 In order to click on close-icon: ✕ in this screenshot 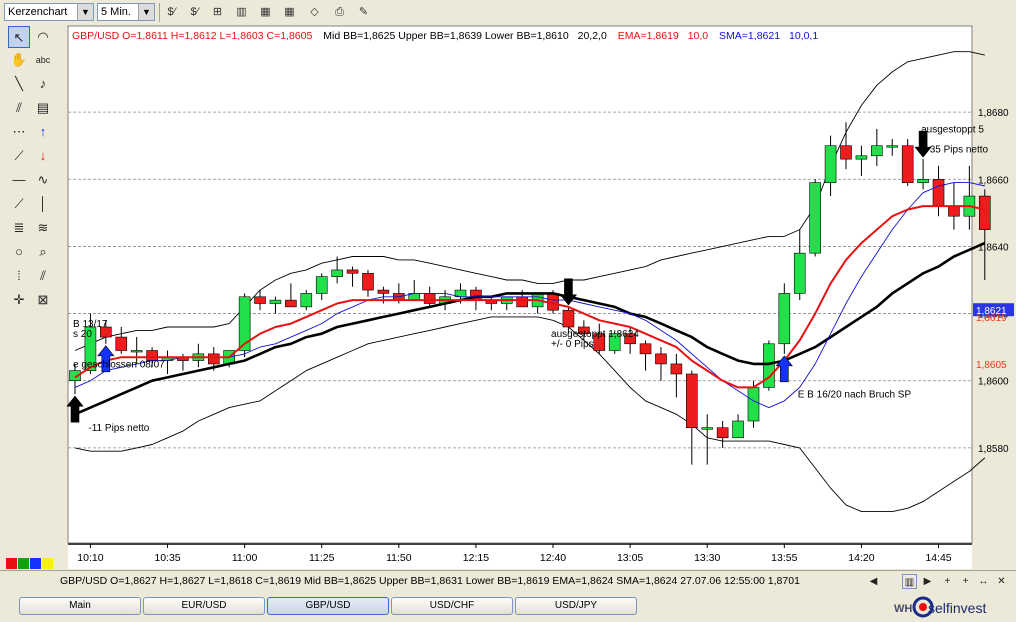, I will do `click(1001, 581)`.